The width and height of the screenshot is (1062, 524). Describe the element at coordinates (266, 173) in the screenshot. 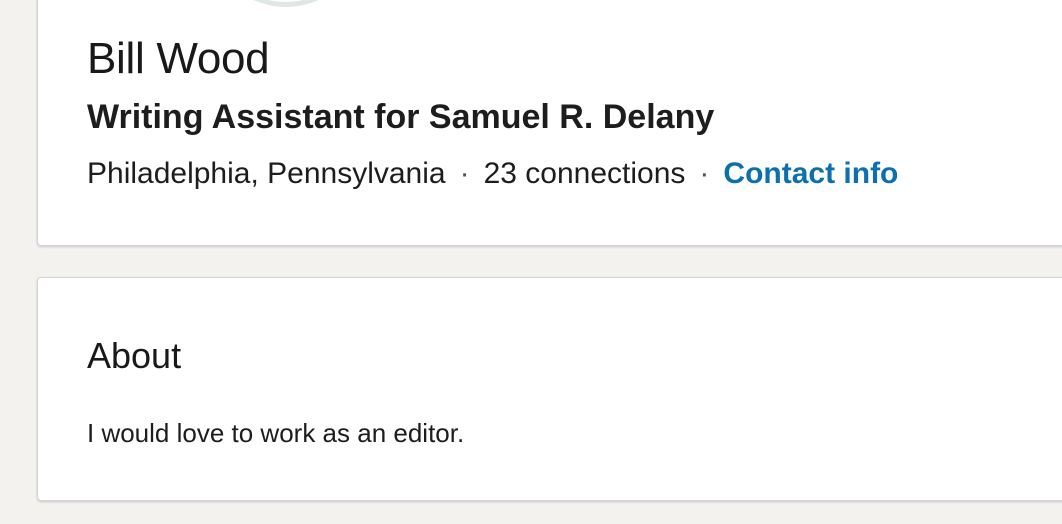

I see `profile-location: Philadelphia, Pennsylvania` at that location.